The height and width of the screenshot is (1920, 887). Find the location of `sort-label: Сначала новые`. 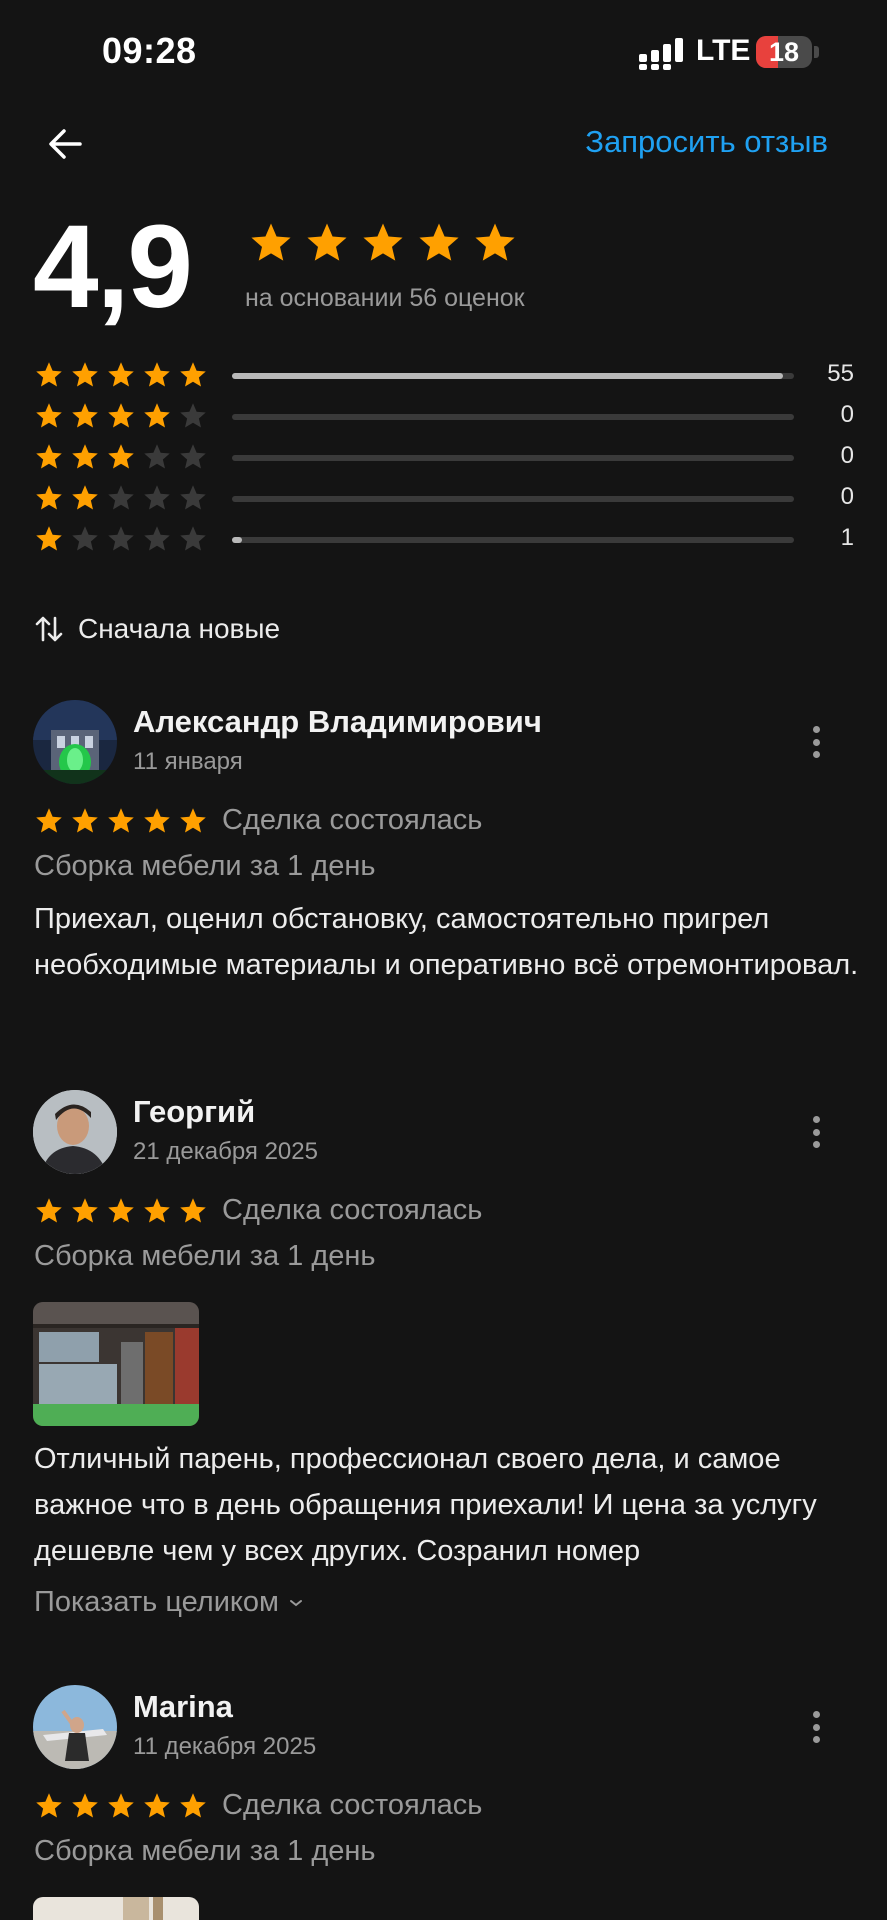

sort-label: Сначала новые is located at coordinates (179, 628).